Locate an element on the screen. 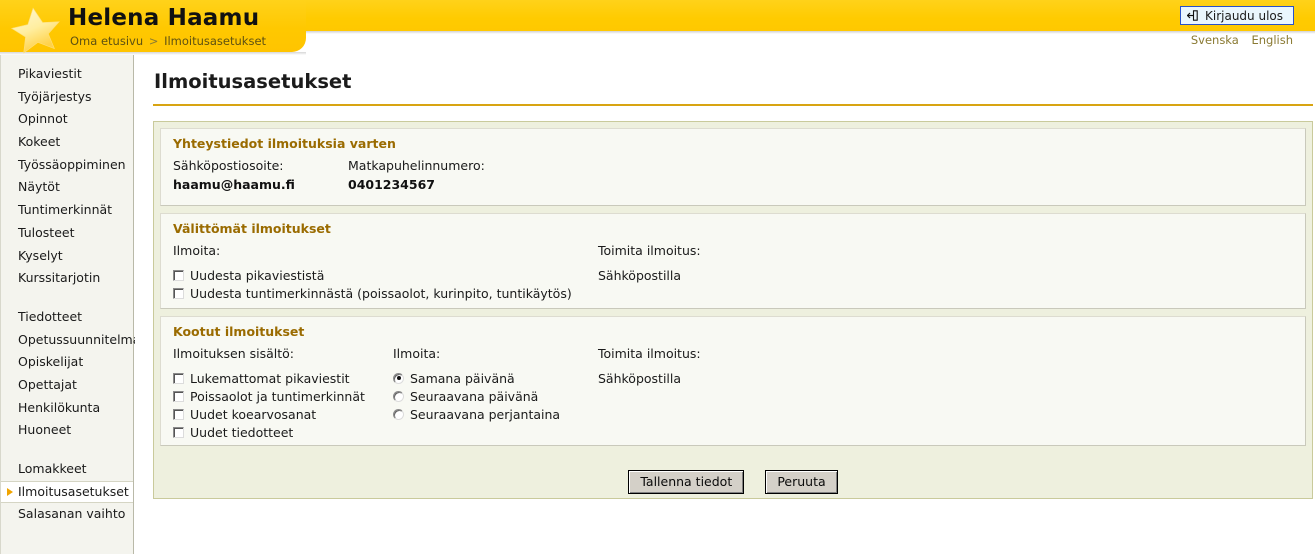  header-yellow-strip is located at coordinates (803, 15).